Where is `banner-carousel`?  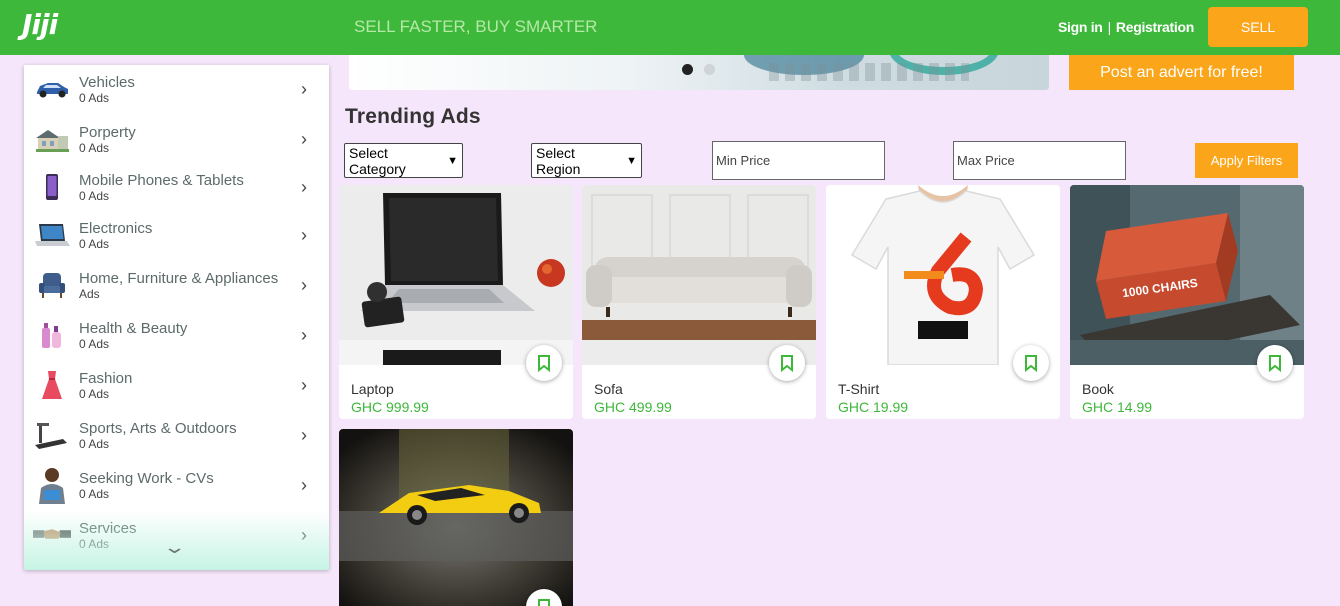 banner-carousel is located at coordinates (699, 72).